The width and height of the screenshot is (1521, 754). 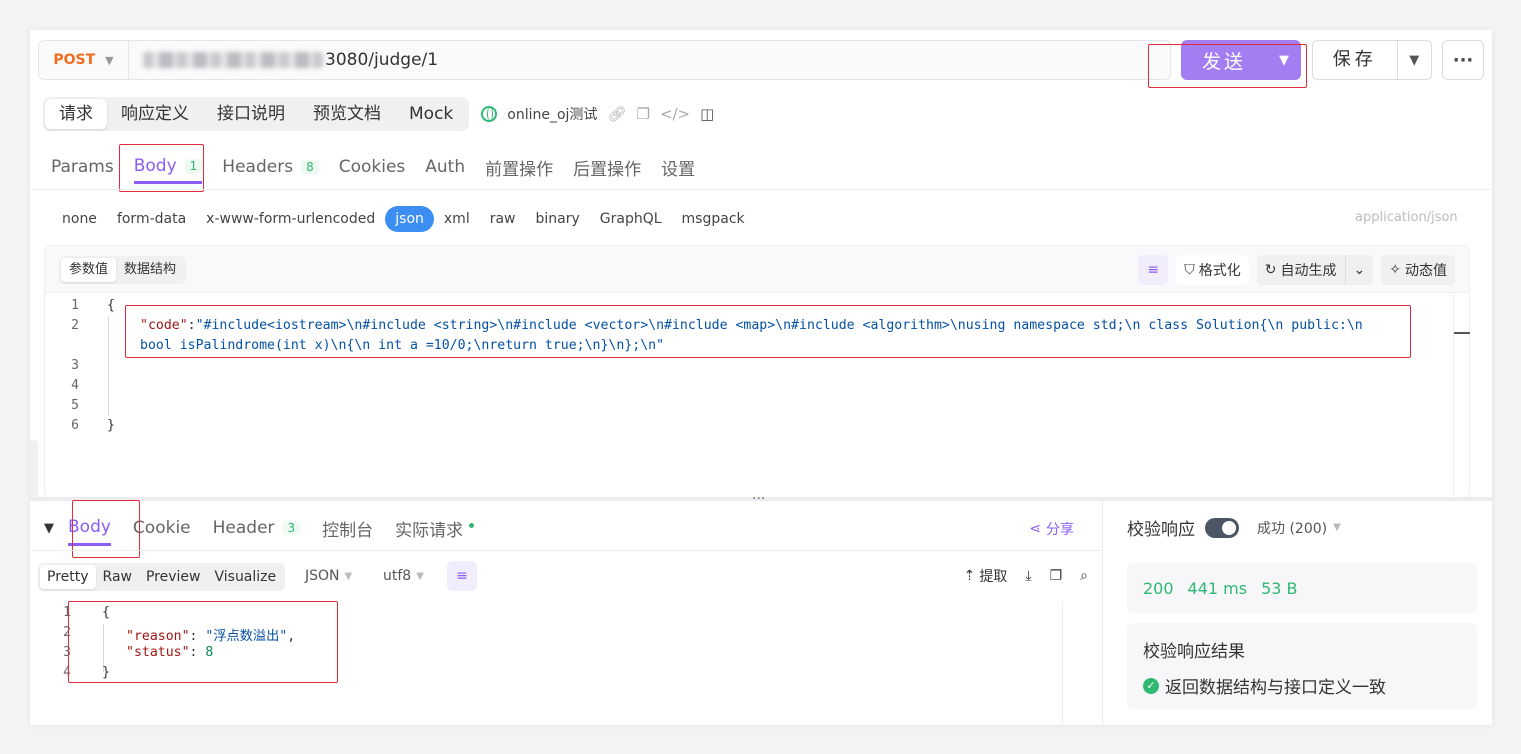 I want to click on response-tab-body-label: Body, so click(x=89, y=526).